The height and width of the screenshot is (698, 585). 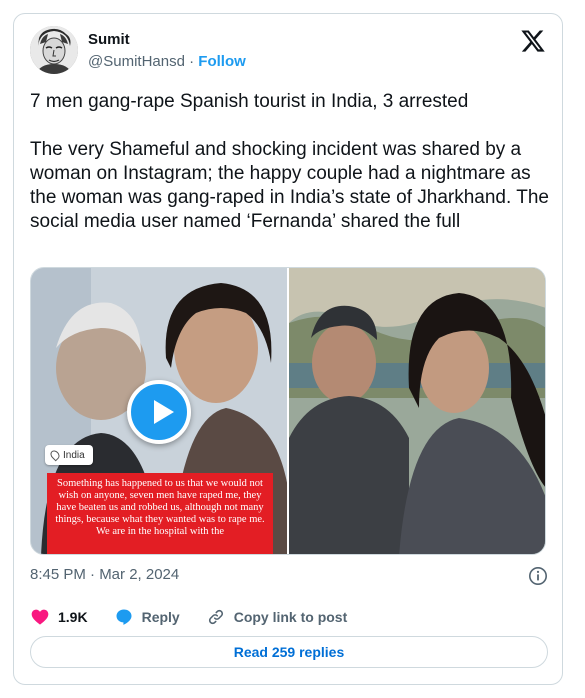 I want to click on location-badge: India, so click(x=69, y=455).